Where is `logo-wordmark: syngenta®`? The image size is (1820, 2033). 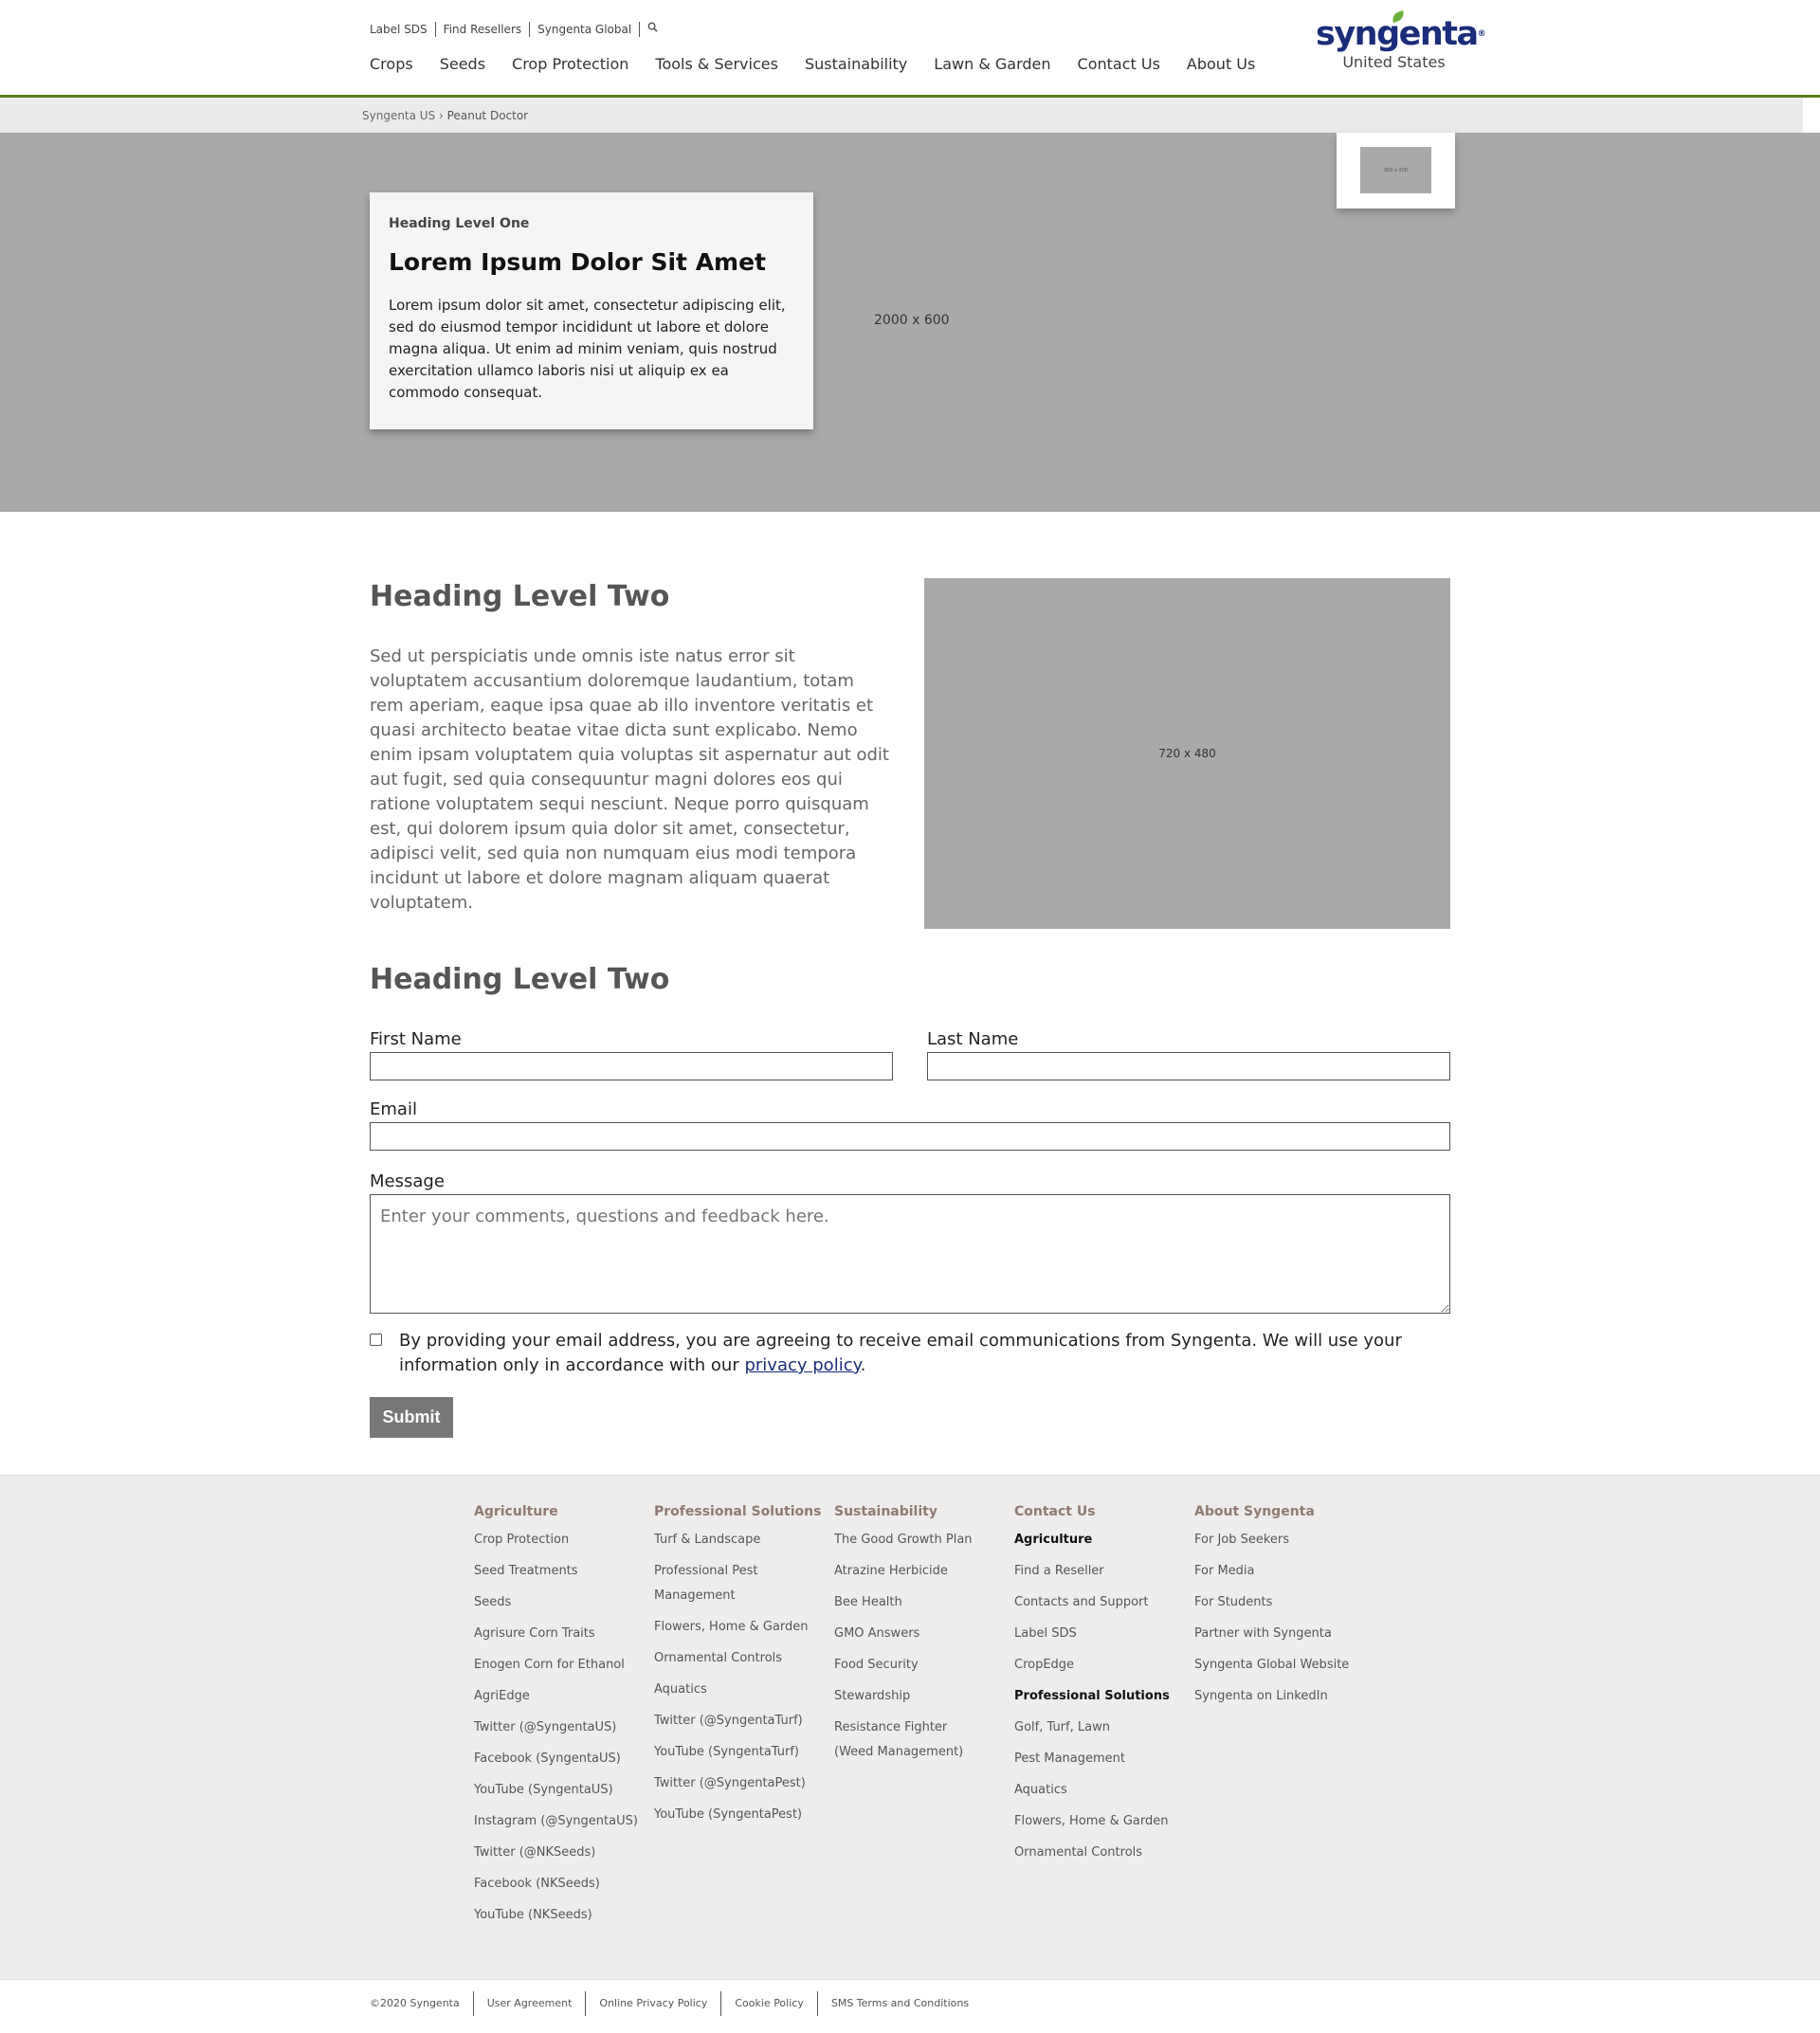 logo-wordmark: syngenta® is located at coordinates (1401, 31).